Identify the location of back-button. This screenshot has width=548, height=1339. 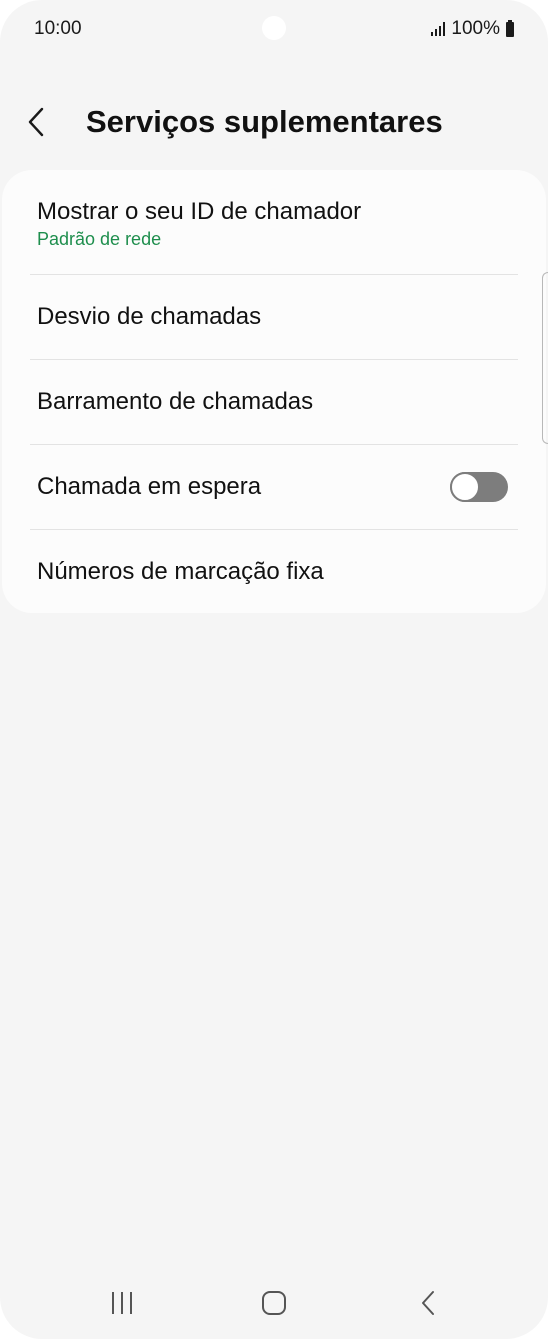
(36, 122).